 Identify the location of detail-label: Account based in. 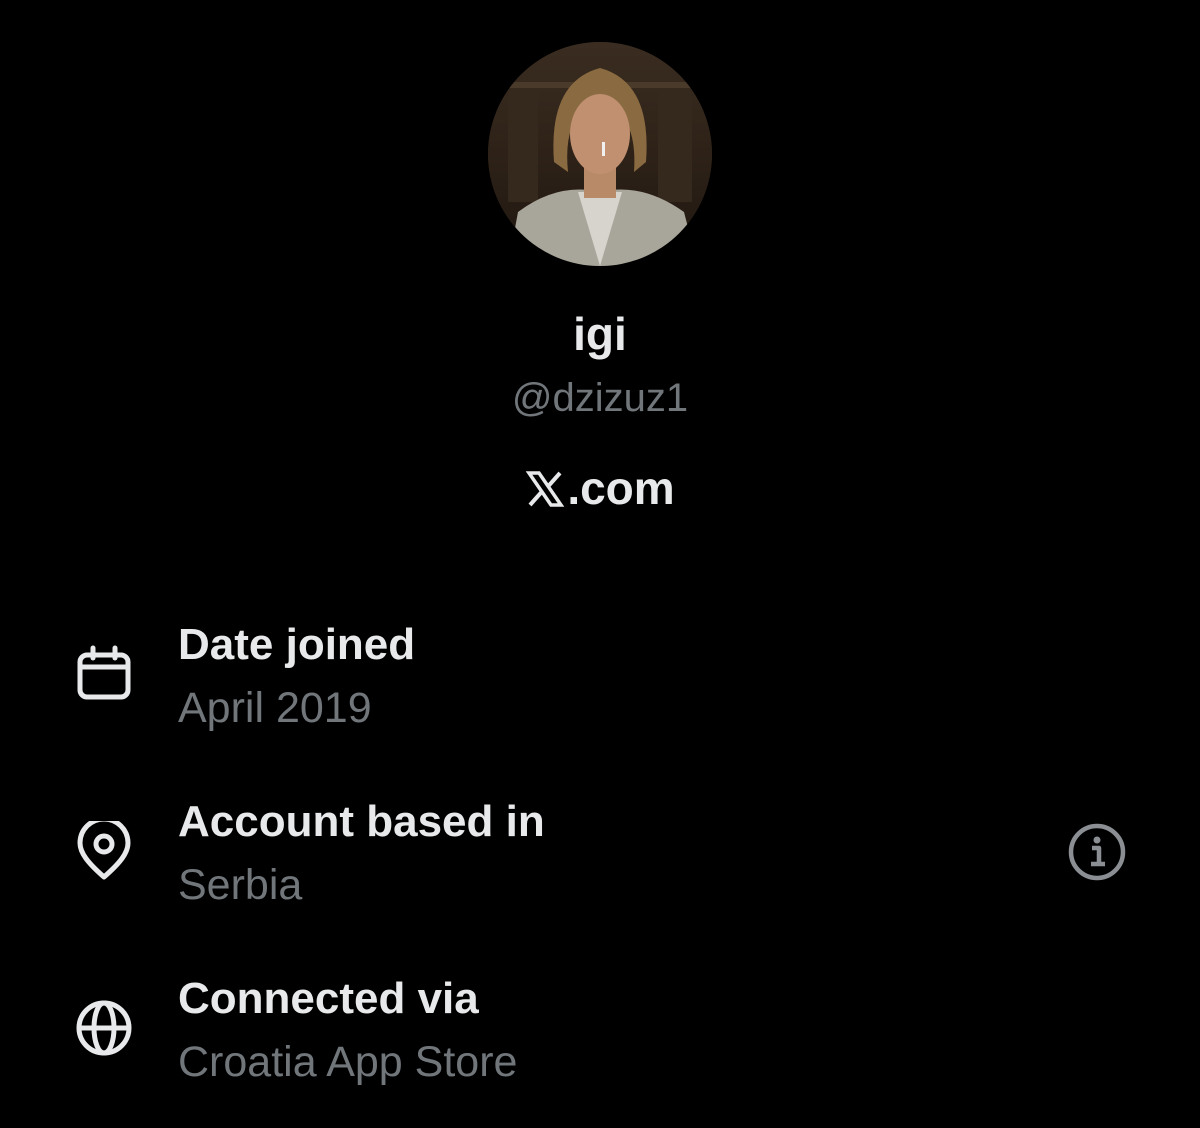
(361, 821).